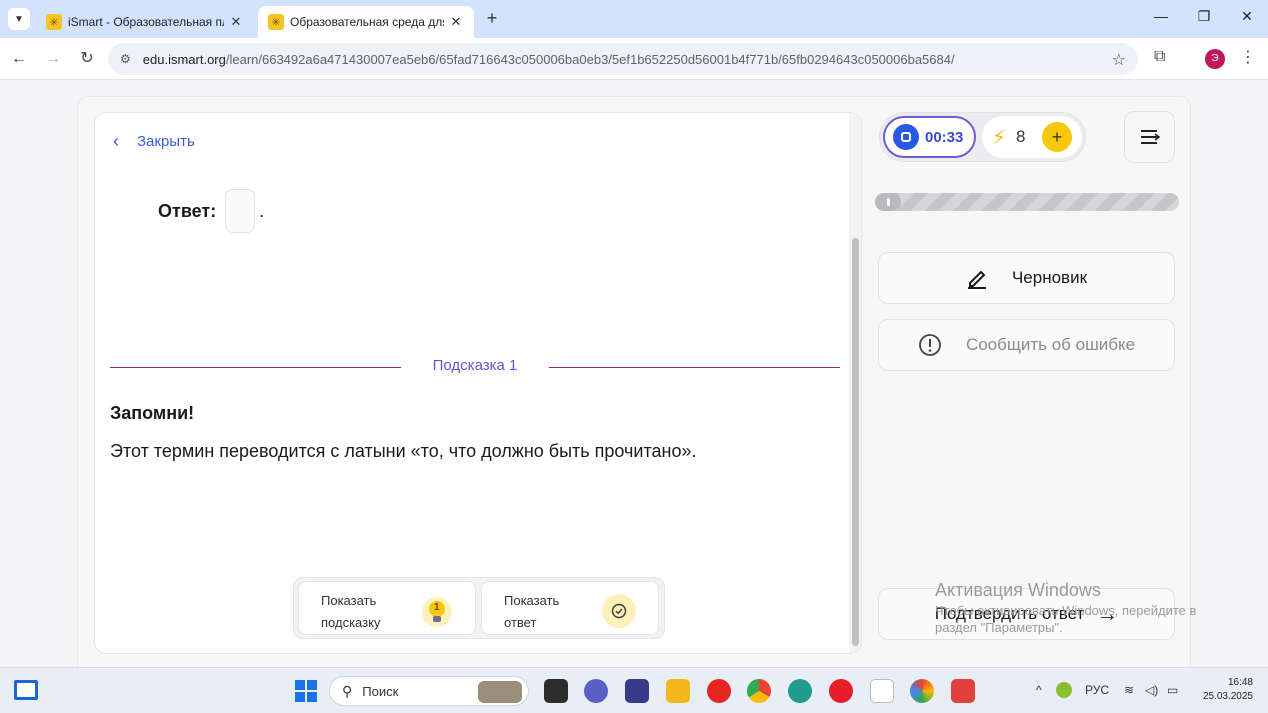 The image size is (1268, 713). What do you see at coordinates (26, 690) in the screenshot?
I see `widgets-icon` at bounding box center [26, 690].